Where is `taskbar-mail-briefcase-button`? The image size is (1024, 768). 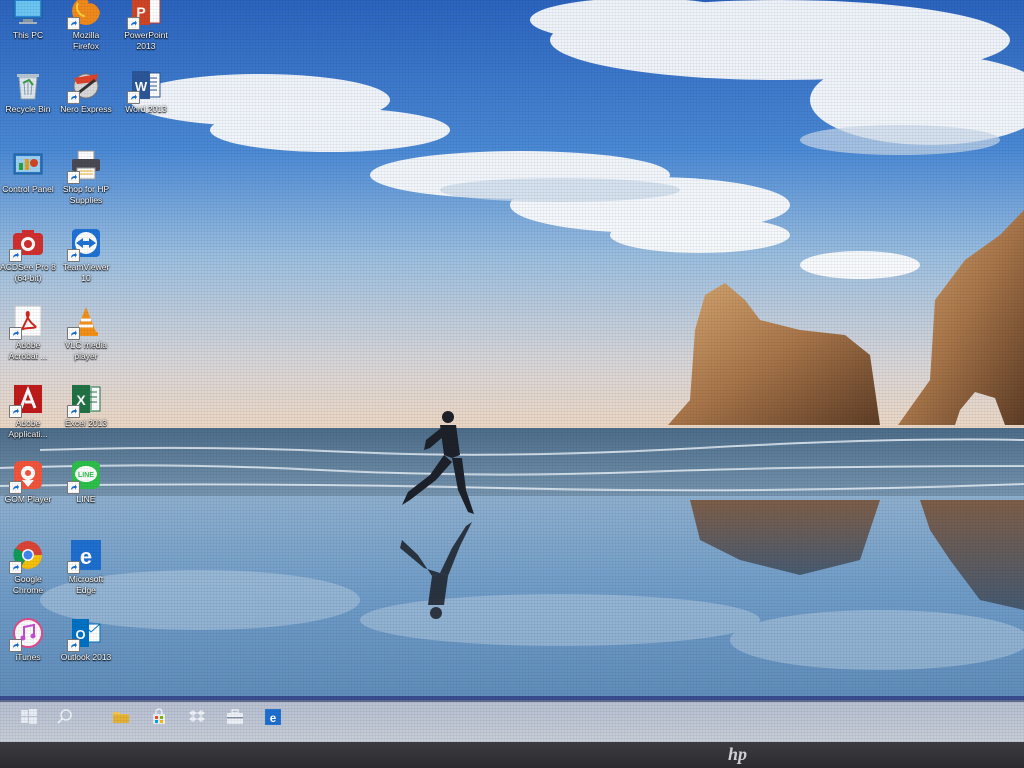
taskbar-mail-briefcase-button is located at coordinates (235, 719).